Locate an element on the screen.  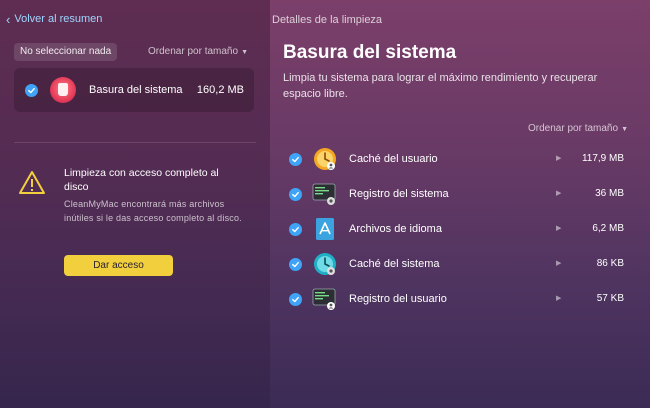
list-item: Registro del usuario ▶ 57 KB is located at coordinates (458, 301).